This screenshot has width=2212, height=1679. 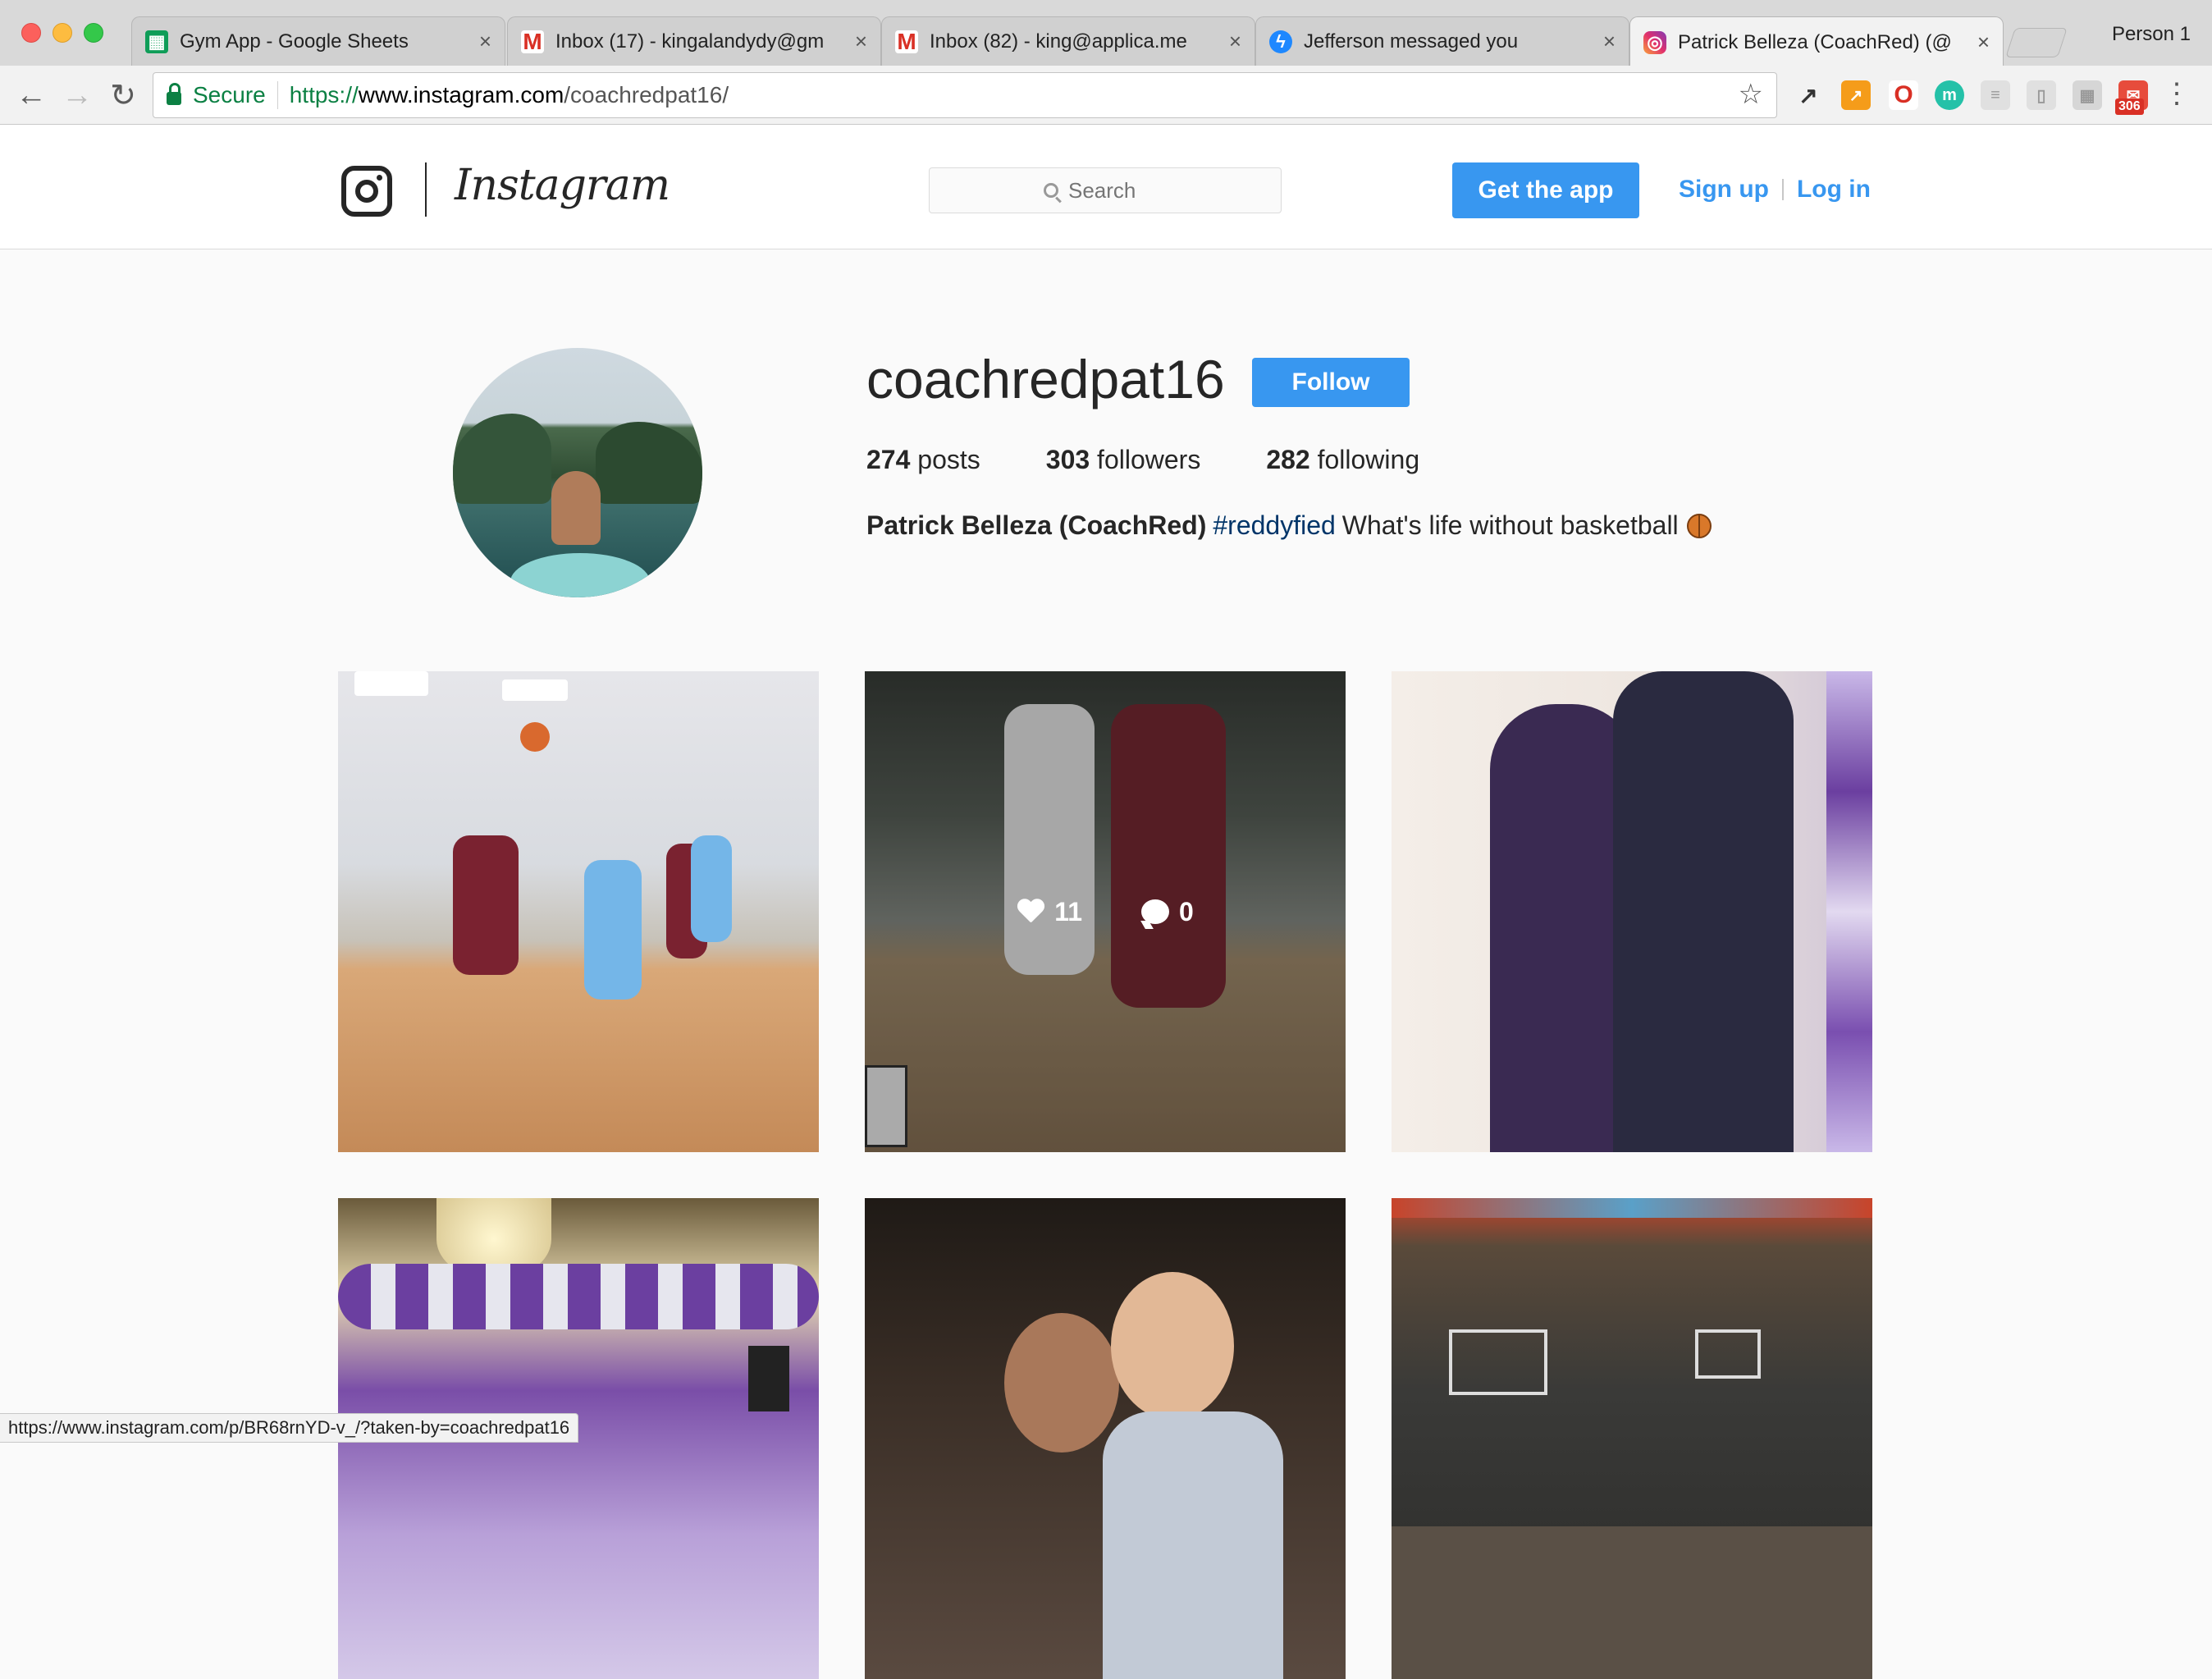 I want to click on extension-pen-icon: ↗, so click(x=1808, y=95).